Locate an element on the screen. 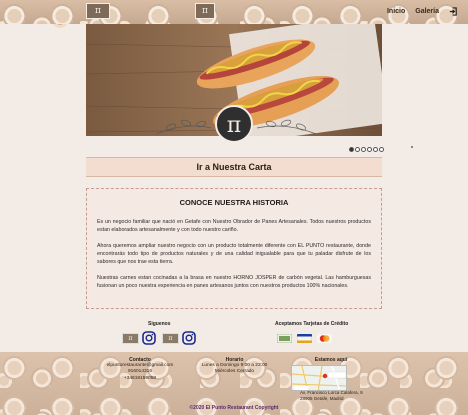  map-image is located at coordinates (319, 378).